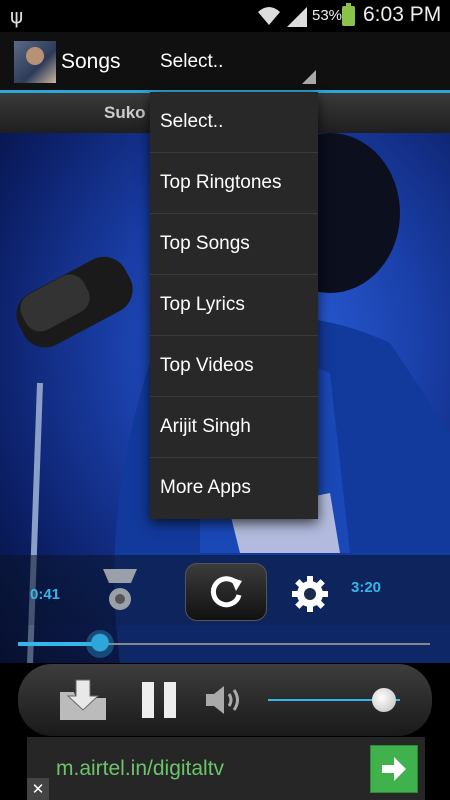  What do you see at coordinates (100, 644) in the screenshot?
I see `seek-thumb` at bounding box center [100, 644].